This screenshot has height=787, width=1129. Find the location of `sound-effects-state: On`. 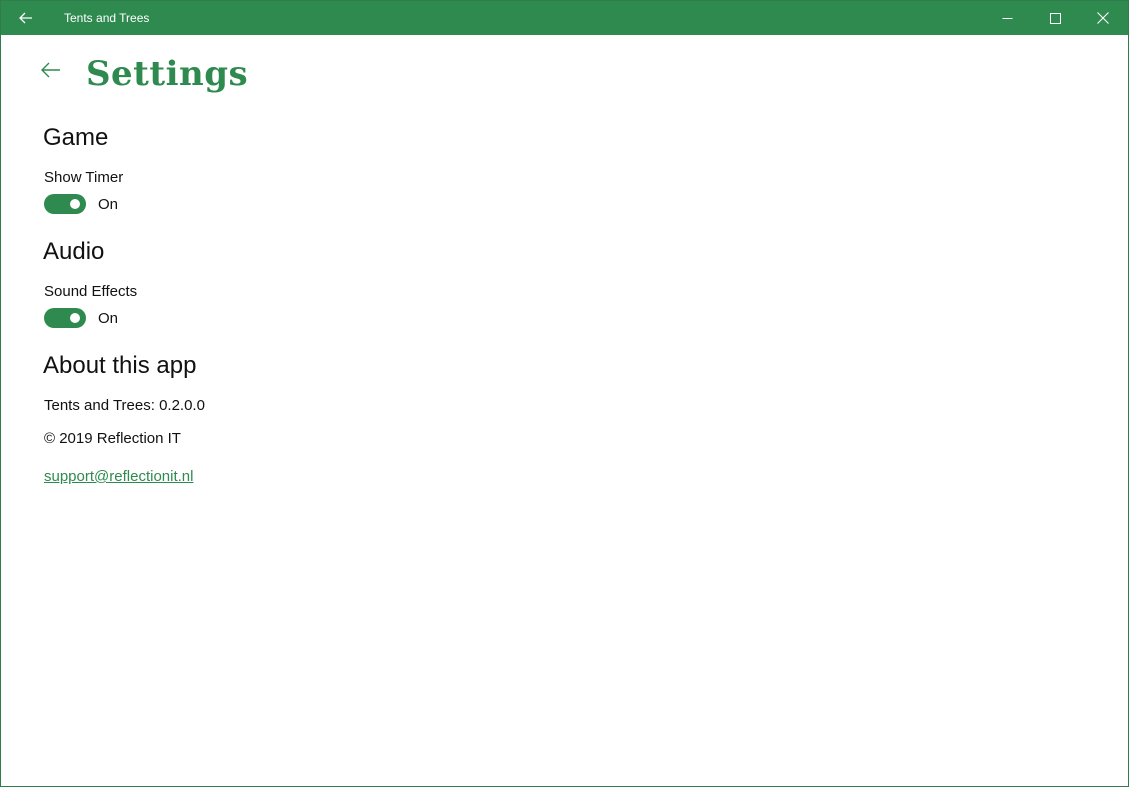

sound-effects-state: On is located at coordinates (108, 318).